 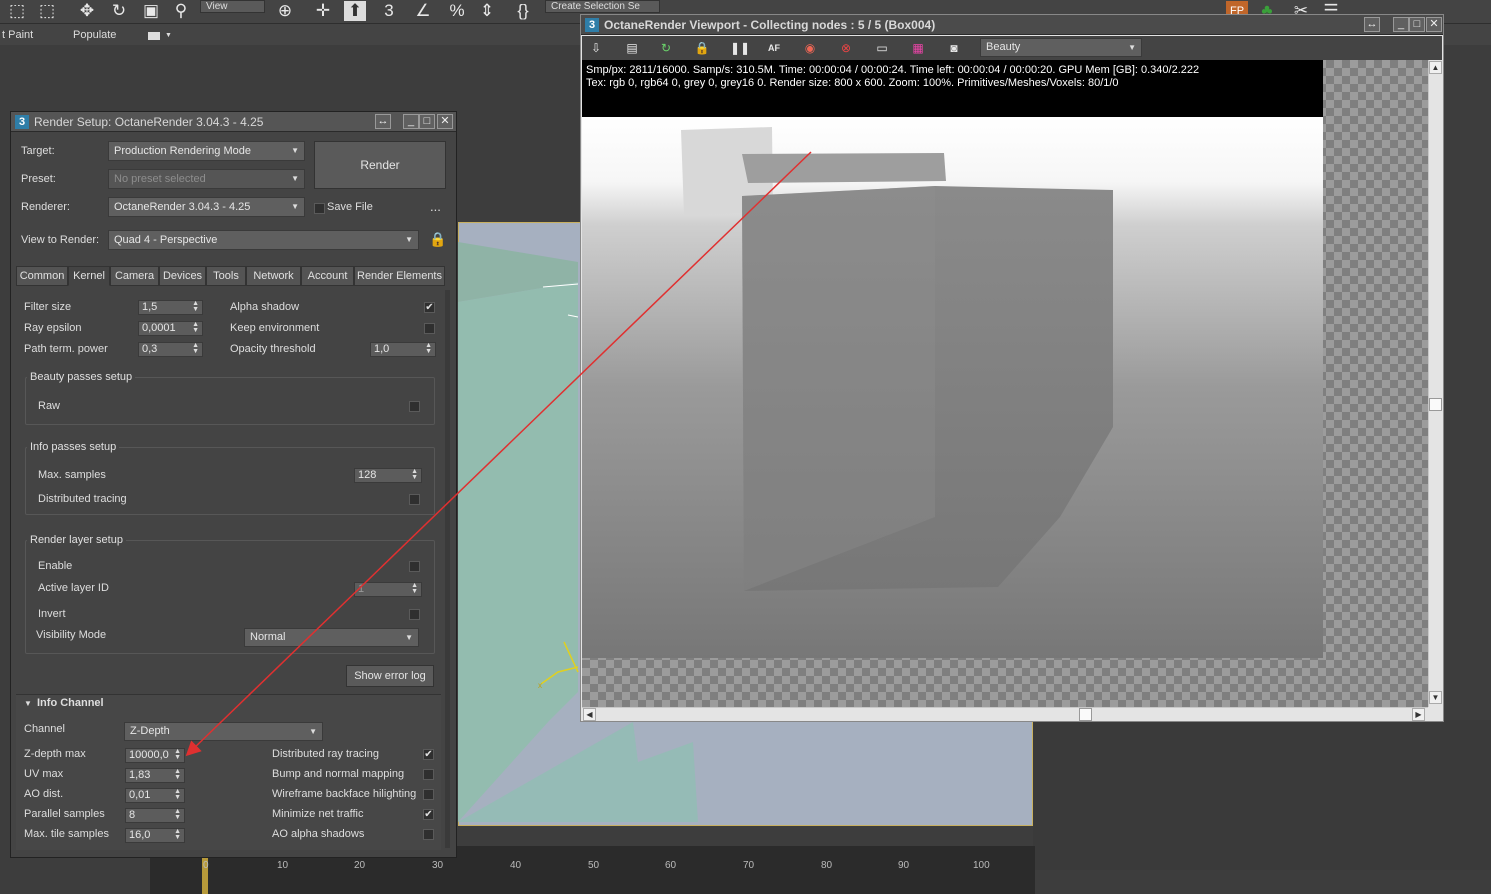 What do you see at coordinates (170, 307) in the screenshot?
I see `filter-size-spinner: 1,5 ▲ ▼` at bounding box center [170, 307].